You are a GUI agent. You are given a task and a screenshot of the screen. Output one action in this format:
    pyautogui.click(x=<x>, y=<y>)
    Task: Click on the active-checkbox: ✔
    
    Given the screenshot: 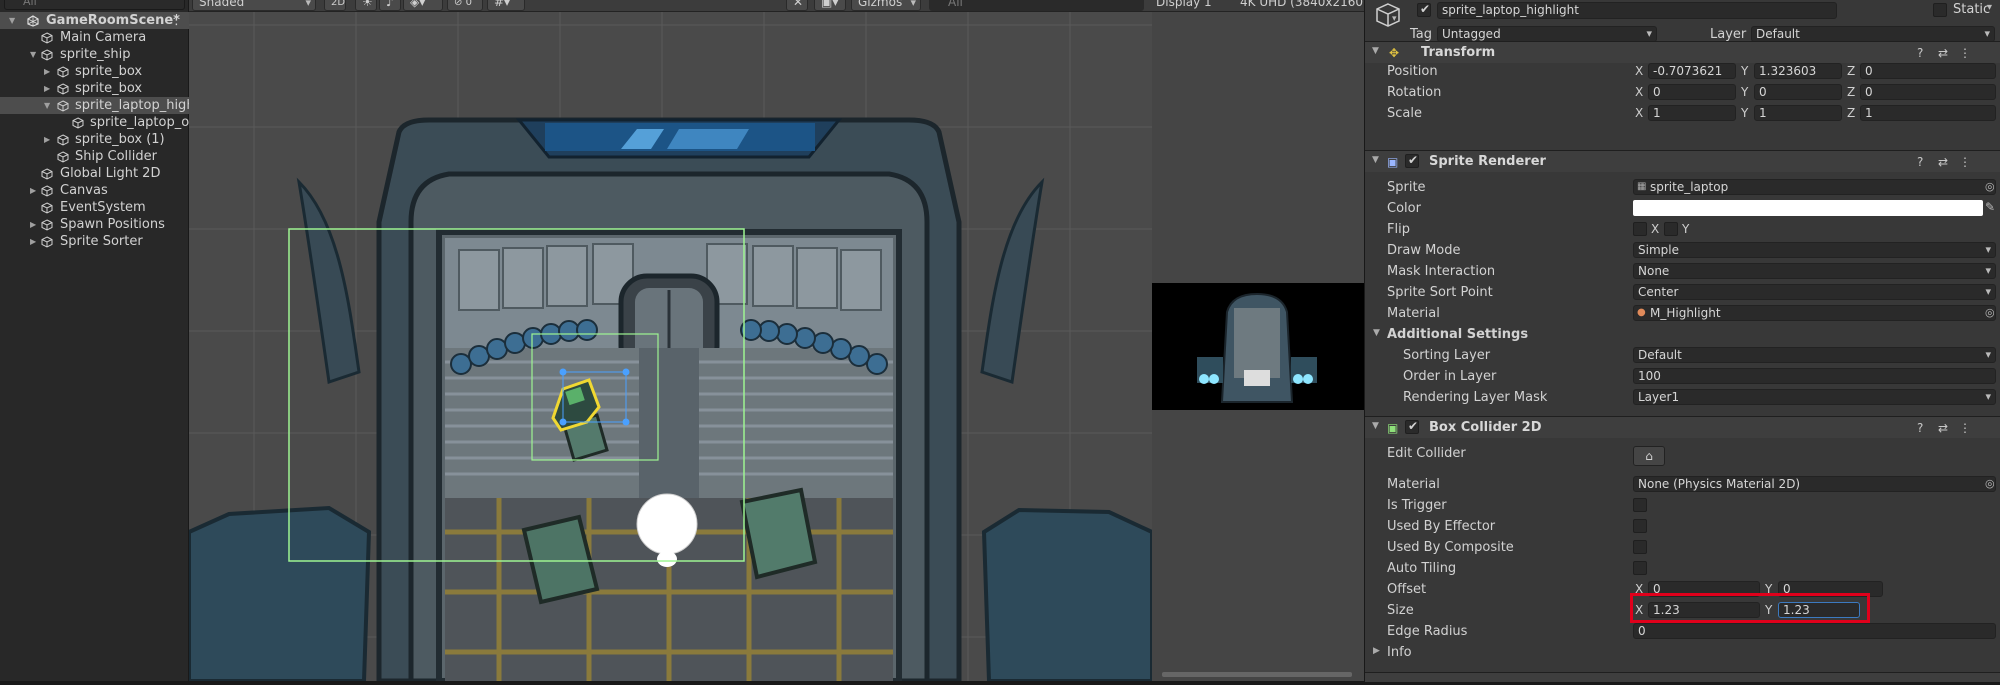 What is the action you would take?
    pyautogui.click(x=1424, y=9)
    